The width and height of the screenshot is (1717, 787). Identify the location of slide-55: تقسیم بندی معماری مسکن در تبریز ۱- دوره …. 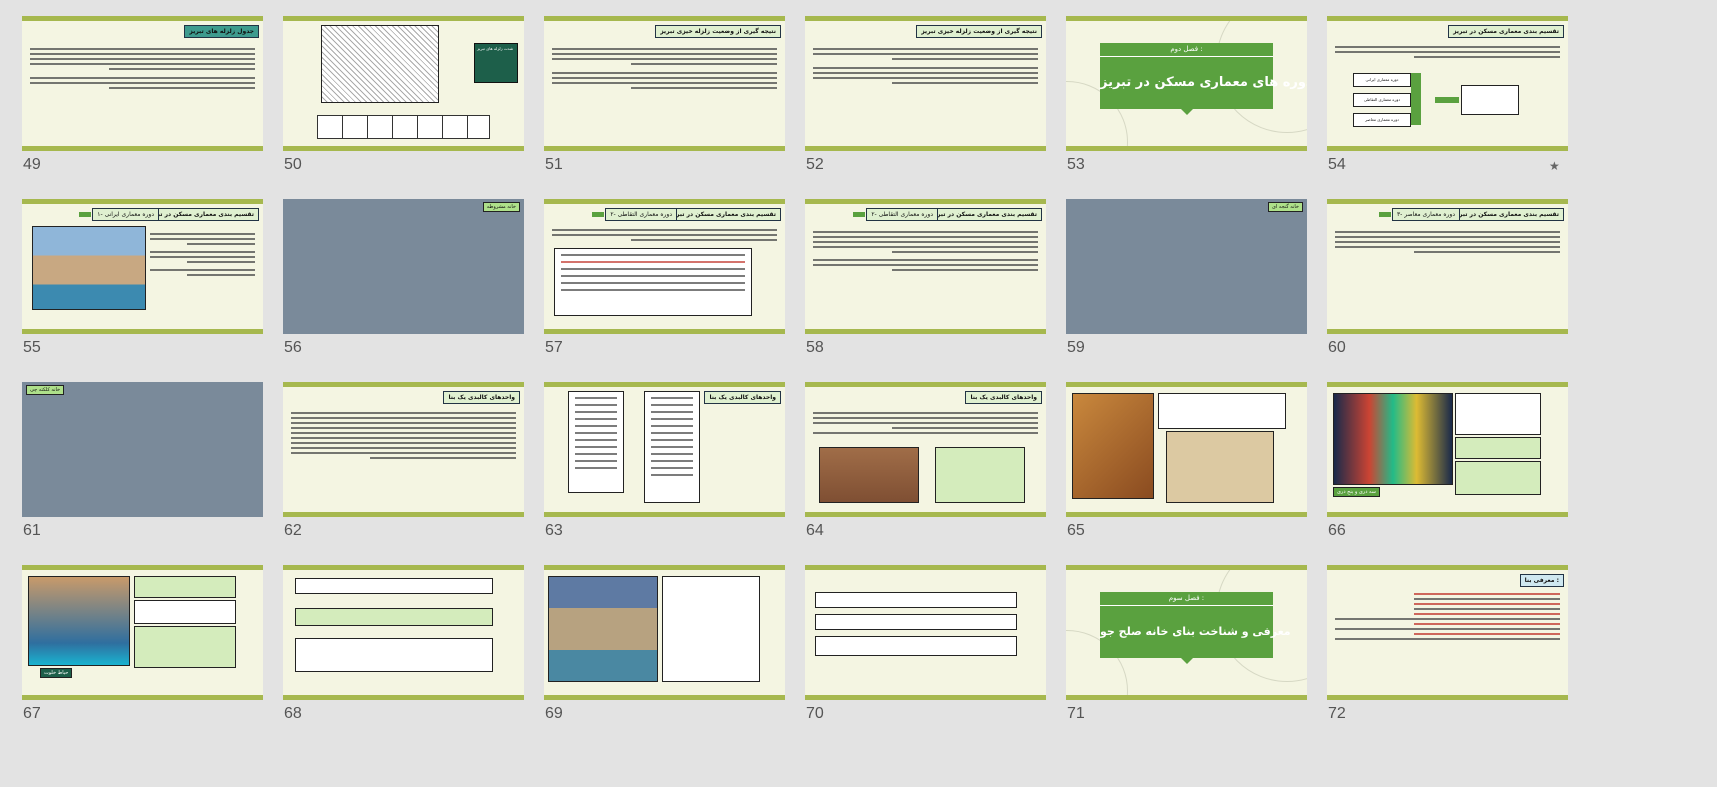
(142, 266).